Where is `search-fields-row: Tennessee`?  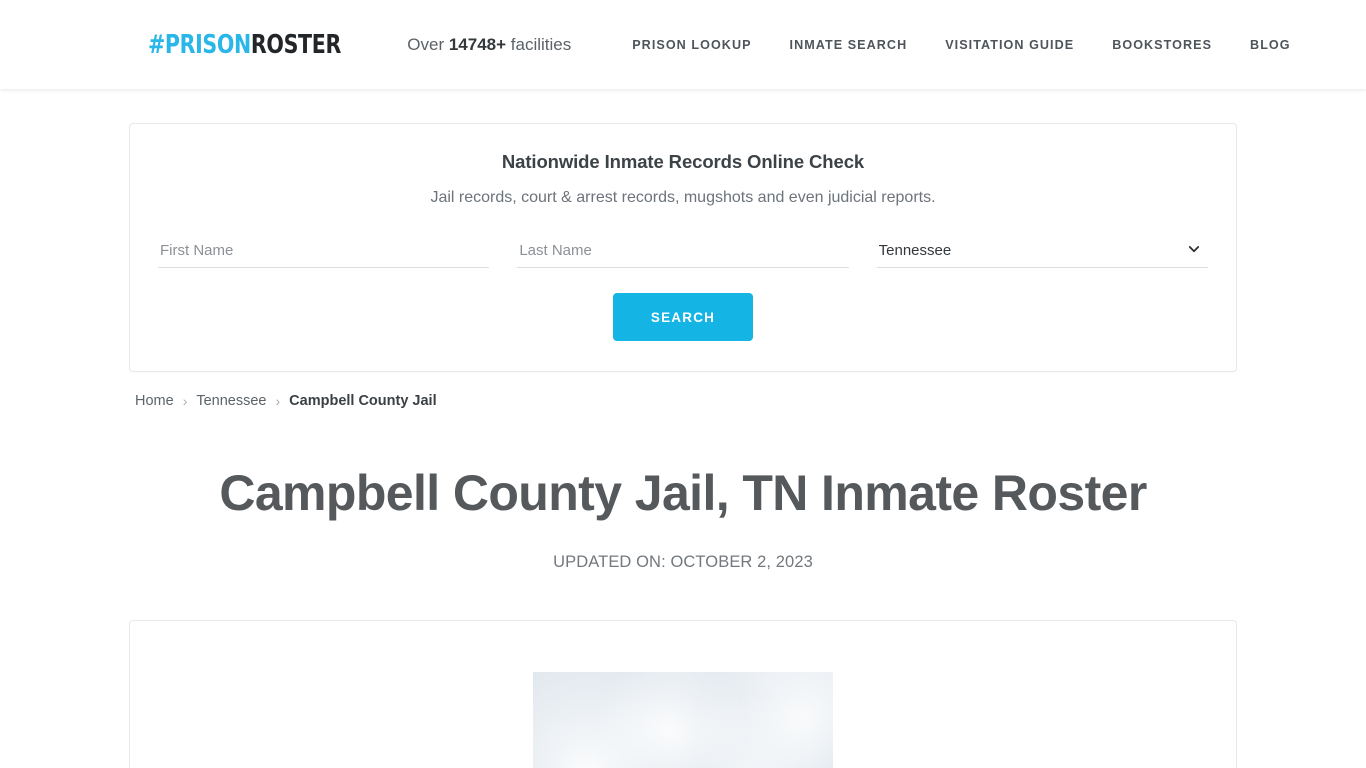 search-fields-row: Tennessee is located at coordinates (683, 253).